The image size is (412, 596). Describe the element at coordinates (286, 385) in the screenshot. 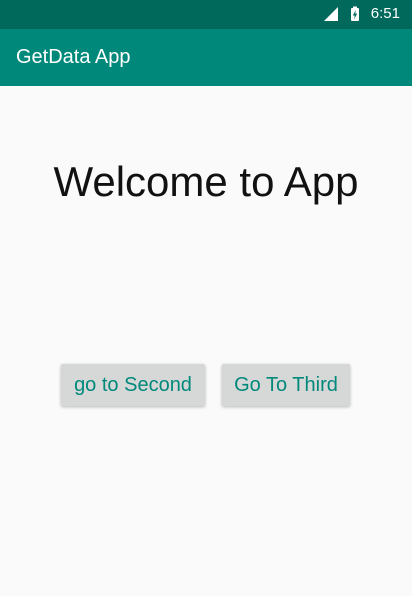

I see `go-to-third-button: Go To Third` at that location.